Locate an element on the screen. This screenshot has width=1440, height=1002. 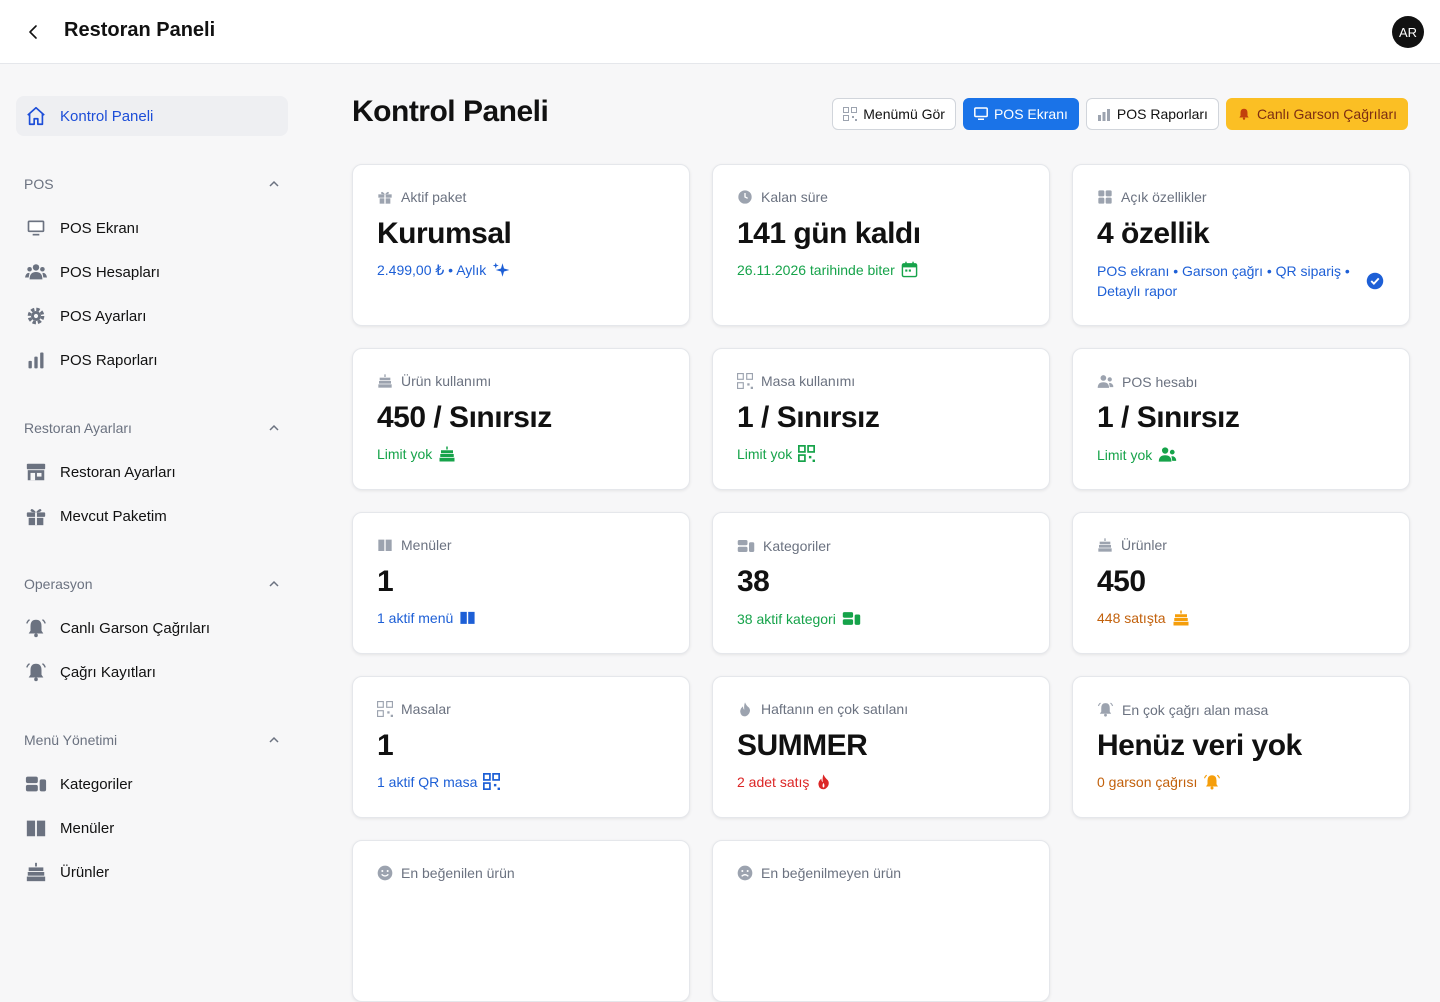
card-value: 38 is located at coordinates (753, 581).